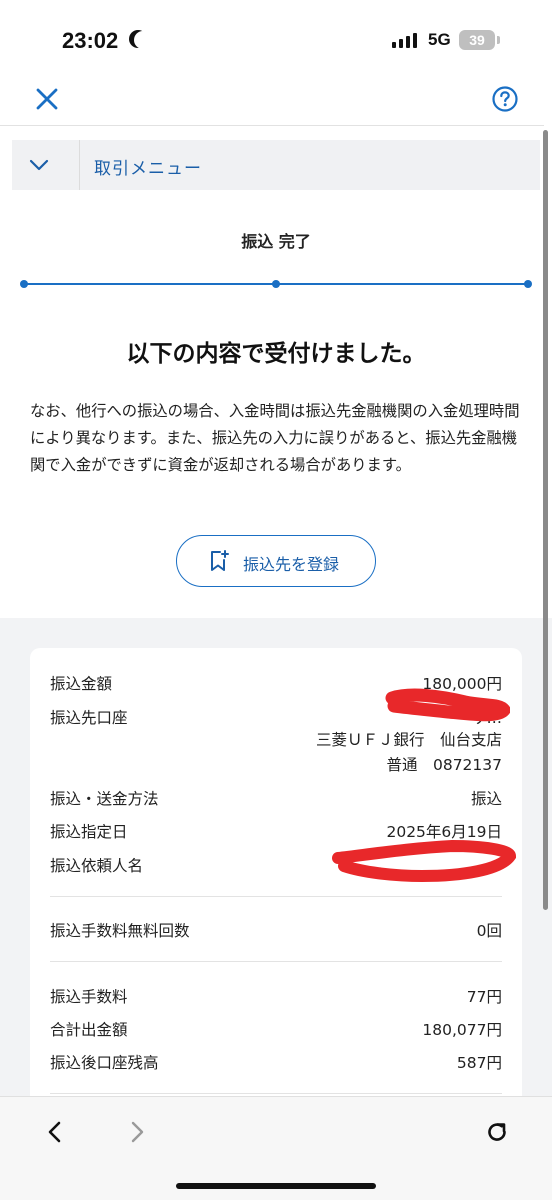  Describe the element at coordinates (89, 1030) in the screenshot. I see `total-label: 合計出金額` at that location.